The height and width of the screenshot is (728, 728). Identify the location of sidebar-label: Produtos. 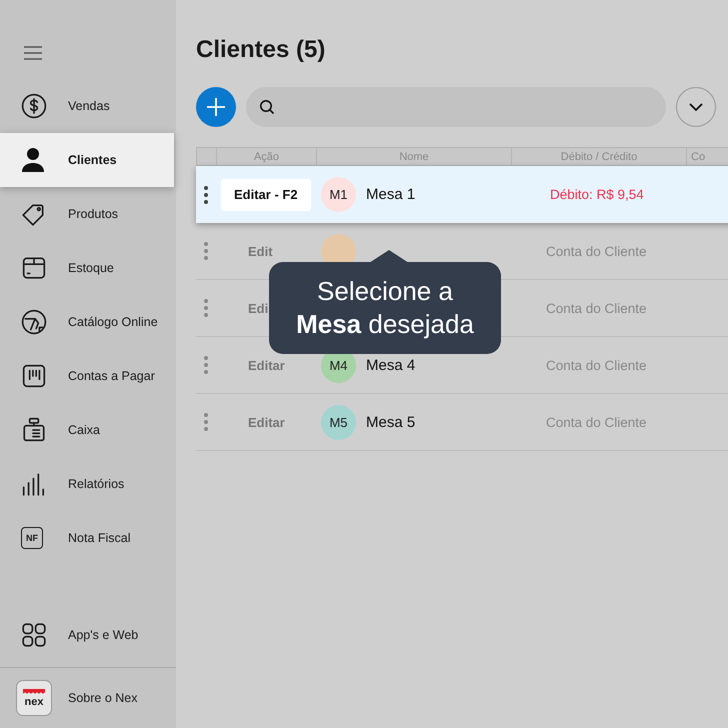
(93, 214).